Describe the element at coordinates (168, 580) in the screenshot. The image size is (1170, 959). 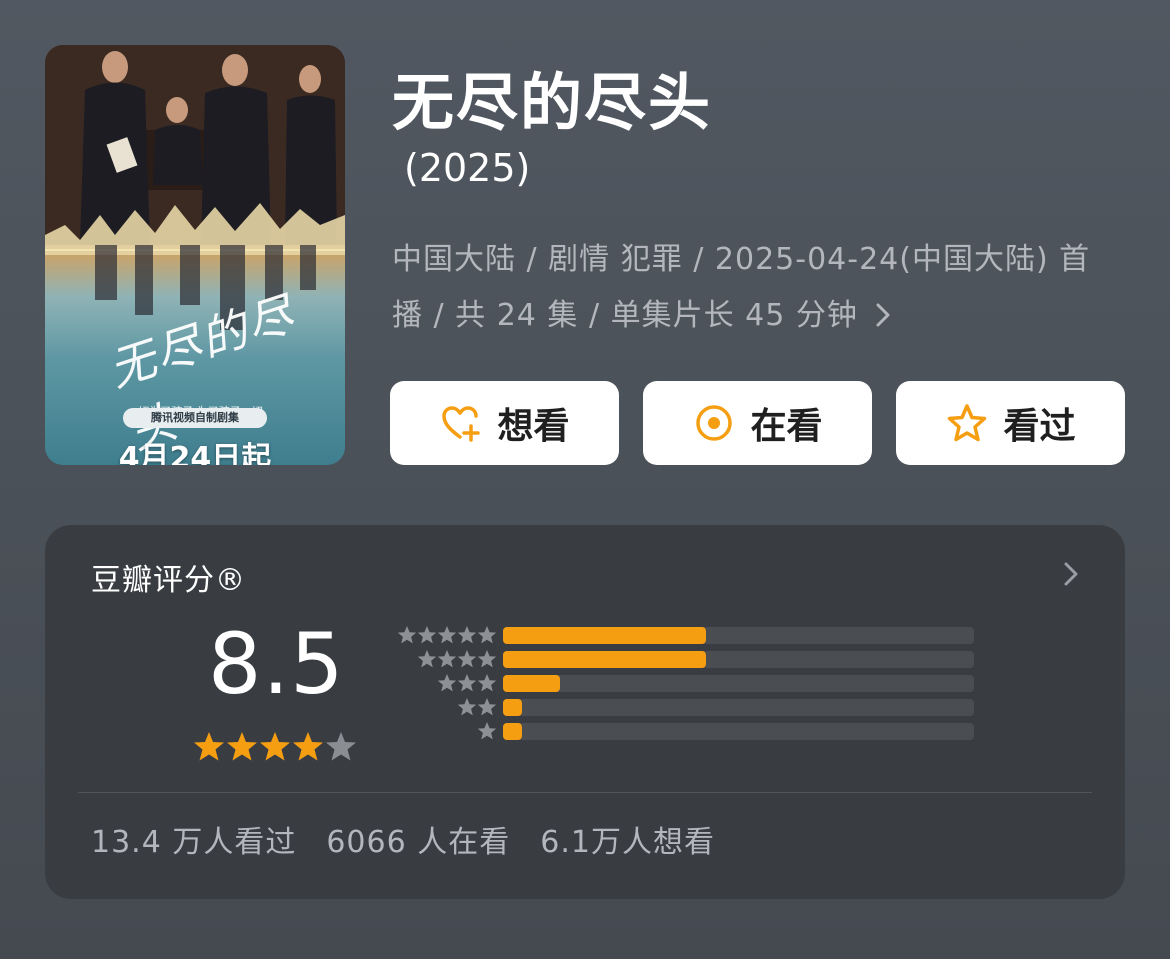
I see `rating-card-title: 豆瓣评分®` at that location.